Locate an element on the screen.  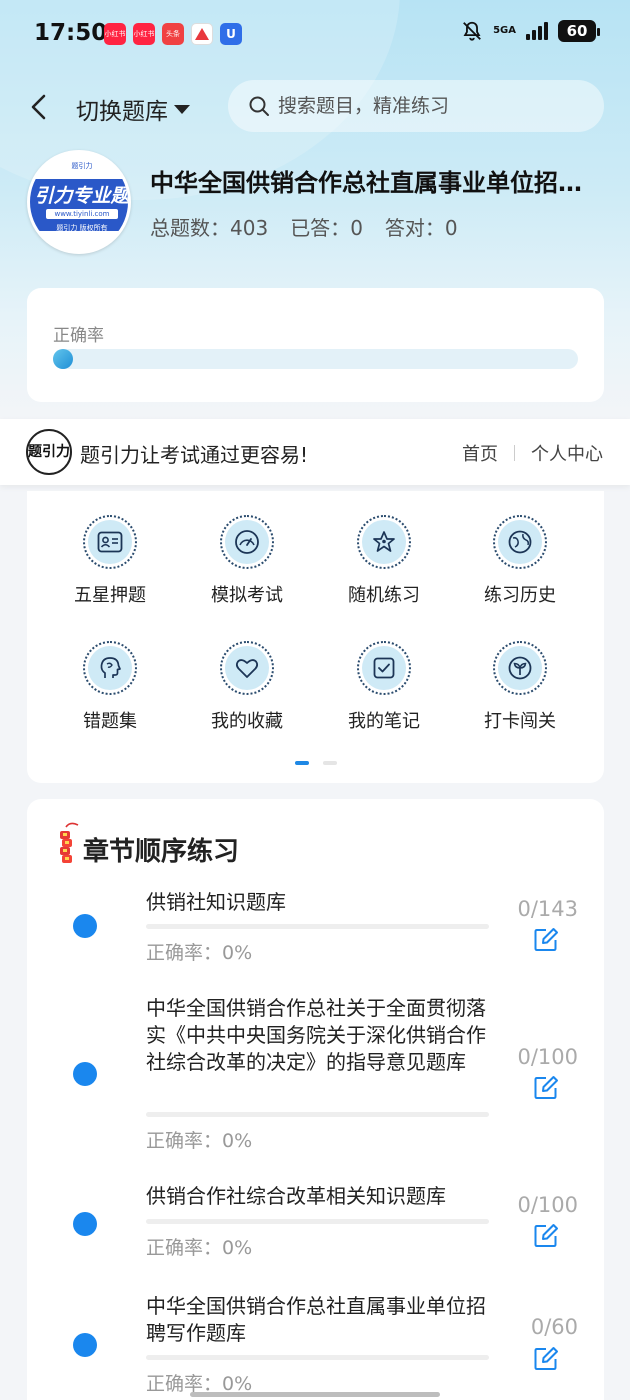
note-check-icon is located at coordinates (384, 668).